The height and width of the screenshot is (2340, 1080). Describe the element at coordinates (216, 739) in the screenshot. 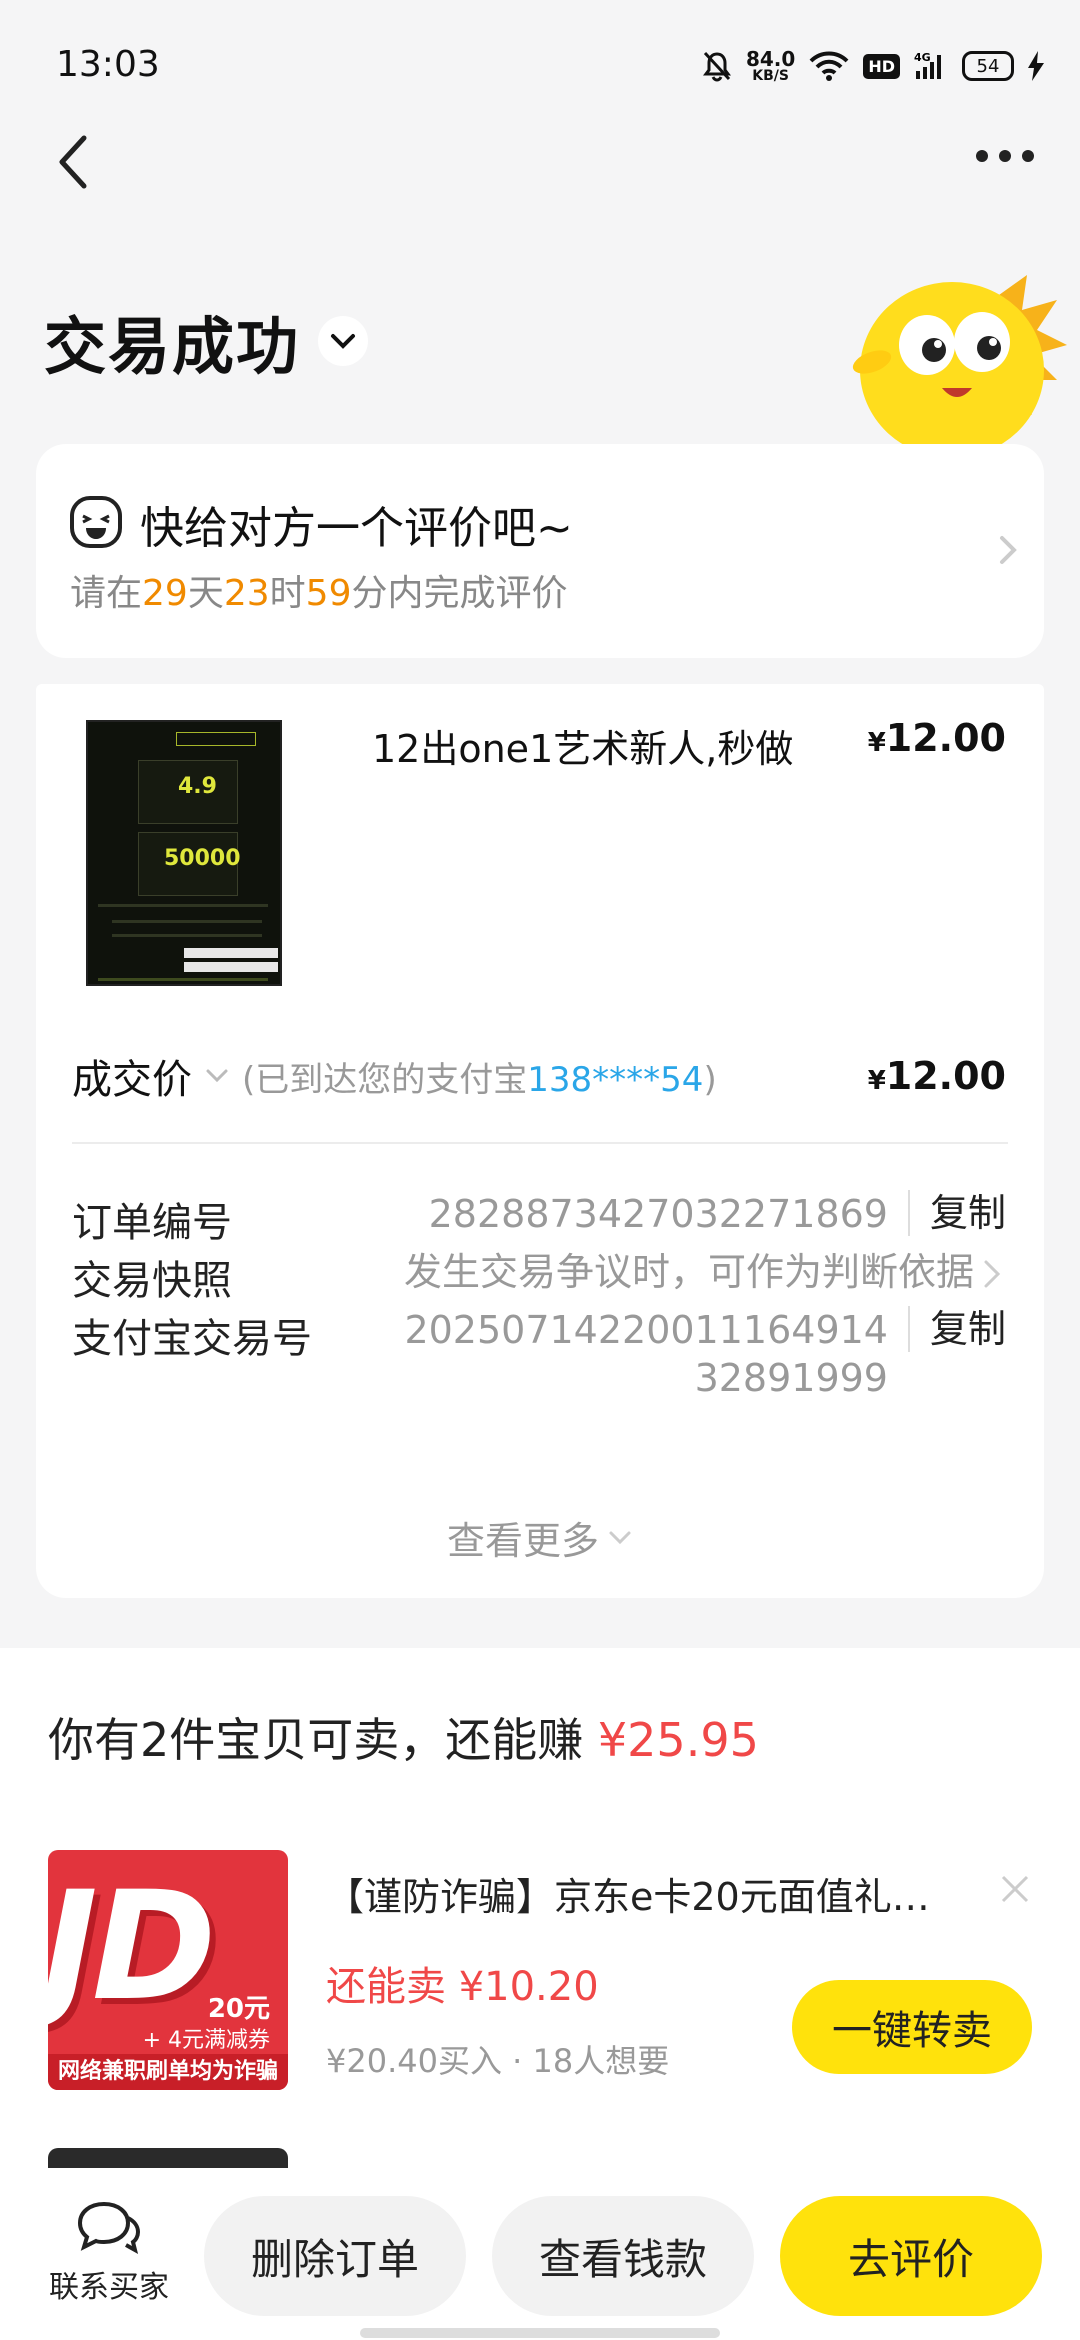

I see `thumb-header` at that location.